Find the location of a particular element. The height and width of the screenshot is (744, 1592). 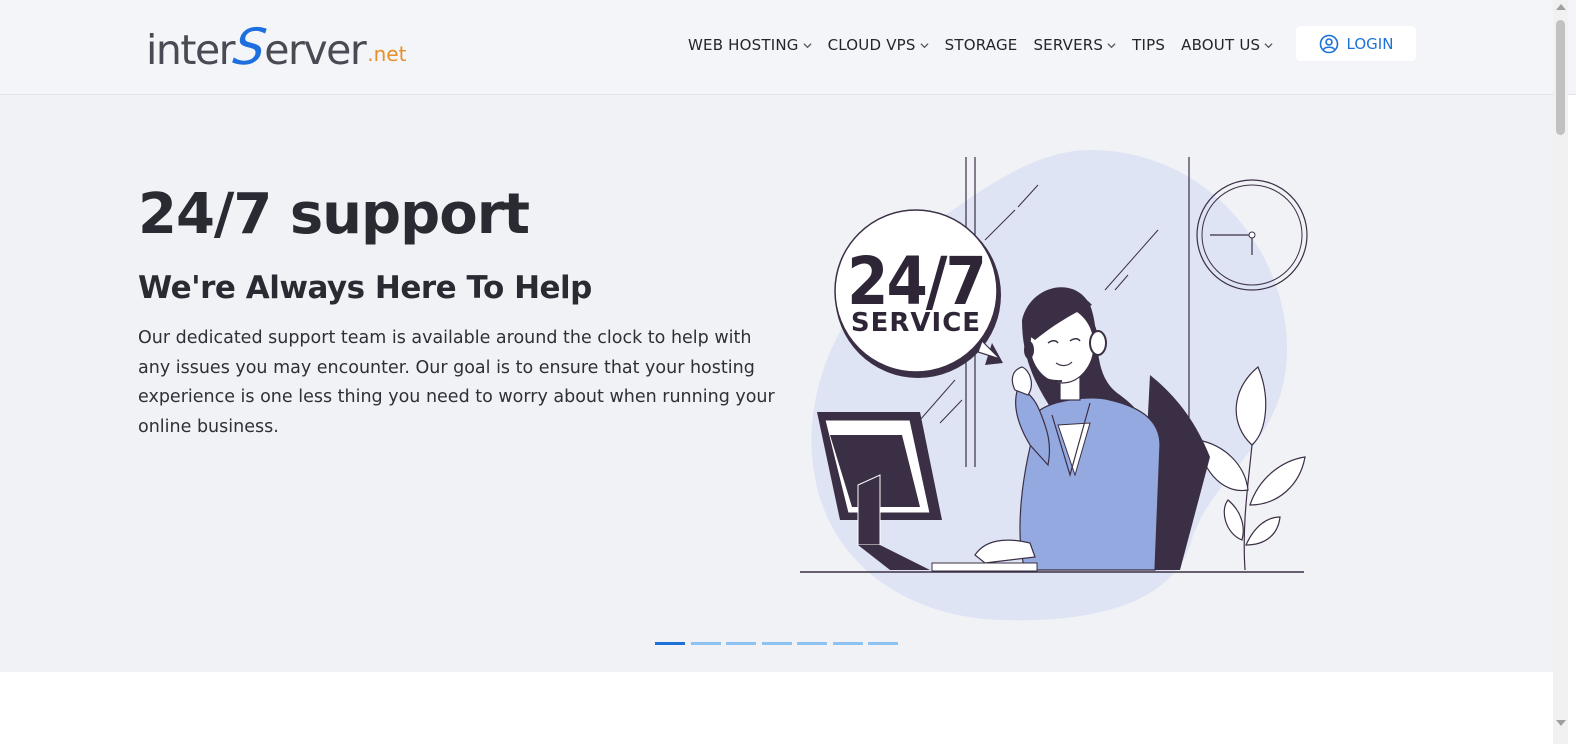

scroll-up-arrow-icon is located at coordinates (1561, 7).